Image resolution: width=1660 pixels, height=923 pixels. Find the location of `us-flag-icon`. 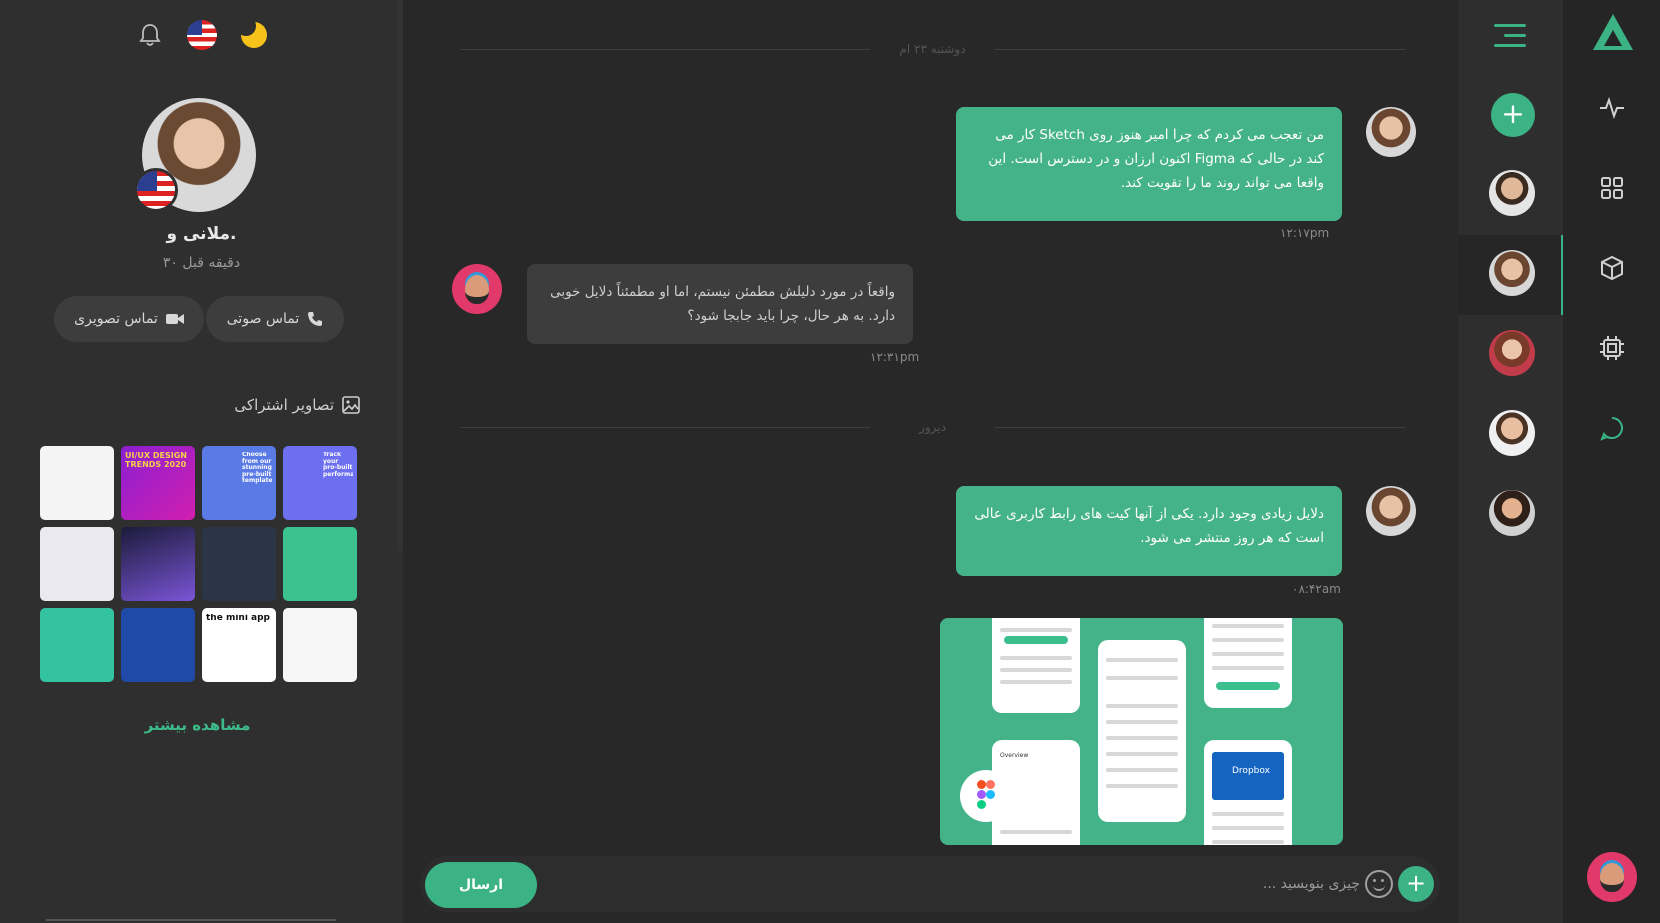

us-flag-icon is located at coordinates (202, 35).